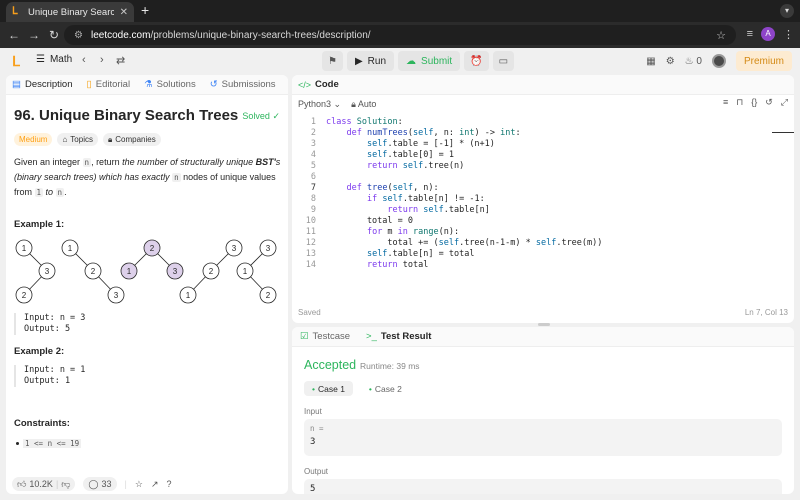 This screenshot has width=800, height=500. What do you see at coordinates (310, 254) in the screenshot?
I see `line-number: 13` at bounding box center [310, 254].